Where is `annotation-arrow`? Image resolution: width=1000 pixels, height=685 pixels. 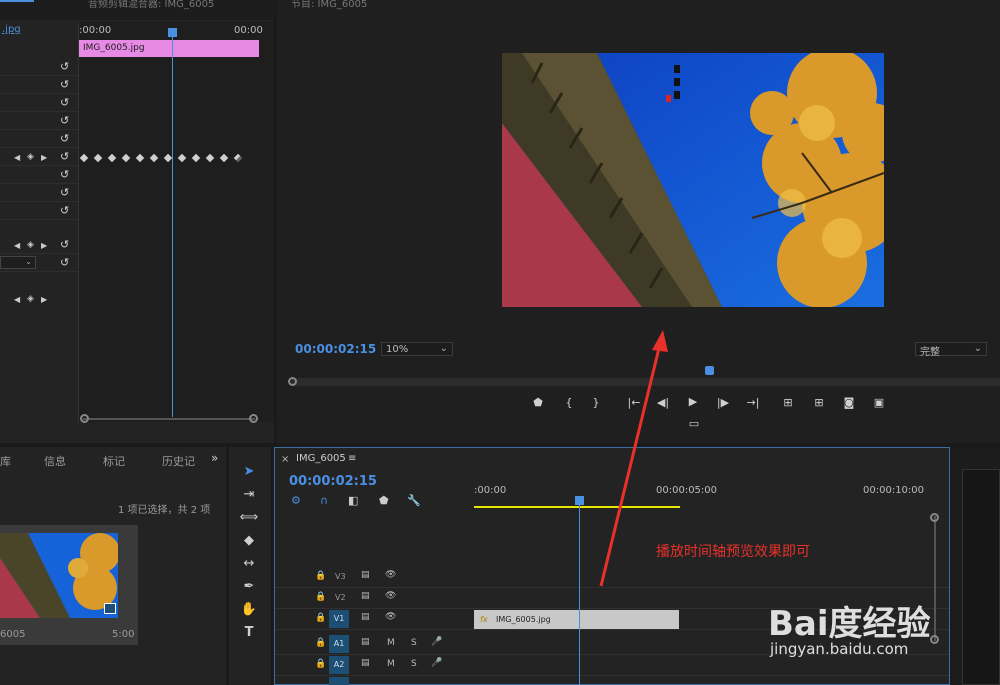
annotation-arrow is located at coordinates (633, 458).